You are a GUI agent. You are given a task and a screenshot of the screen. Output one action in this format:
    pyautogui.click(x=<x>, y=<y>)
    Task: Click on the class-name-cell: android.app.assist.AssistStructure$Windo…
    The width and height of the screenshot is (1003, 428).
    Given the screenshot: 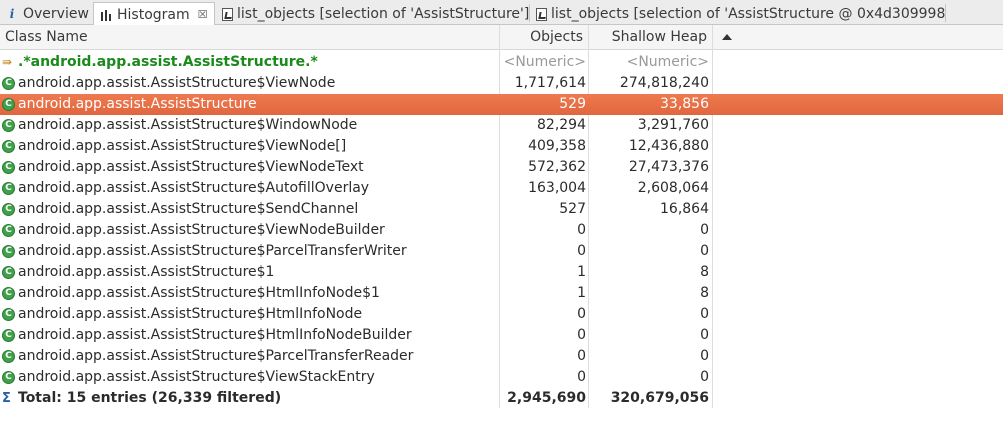 What is the action you would take?
    pyautogui.click(x=188, y=125)
    